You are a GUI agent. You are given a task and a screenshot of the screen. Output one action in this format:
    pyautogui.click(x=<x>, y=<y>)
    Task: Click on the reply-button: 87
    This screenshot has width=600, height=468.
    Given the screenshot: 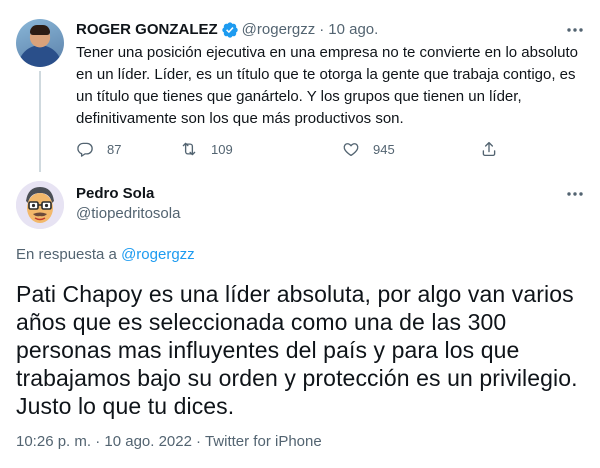 What is the action you would take?
    pyautogui.click(x=98, y=149)
    